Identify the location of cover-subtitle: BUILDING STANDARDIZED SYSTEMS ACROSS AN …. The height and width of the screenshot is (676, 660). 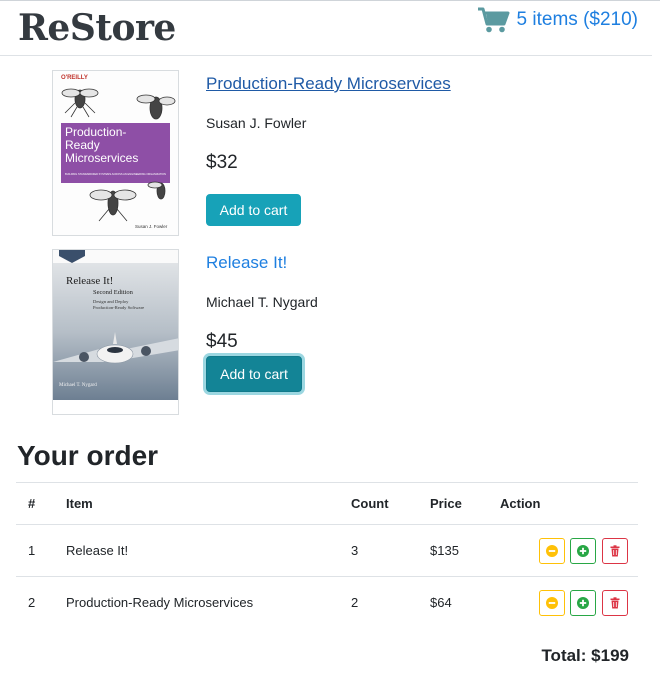
(115, 174).